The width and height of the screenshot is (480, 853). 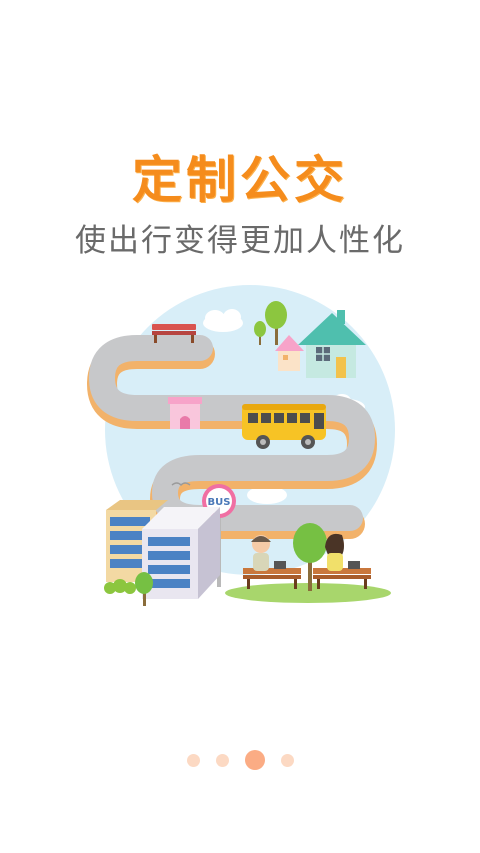 What do you see at coordinates (240, 241) in the screenshot?
I see `page-subtitle: 使出行变得更加人性化` at bounding box center [240, 241].